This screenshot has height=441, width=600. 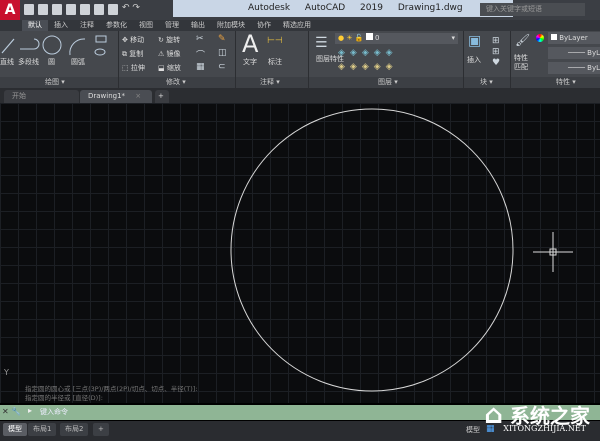 What do you see at coordinates (474, 60) in the screenshot?
I see `tool-insert: 插入` at bounding box center [474, 60].